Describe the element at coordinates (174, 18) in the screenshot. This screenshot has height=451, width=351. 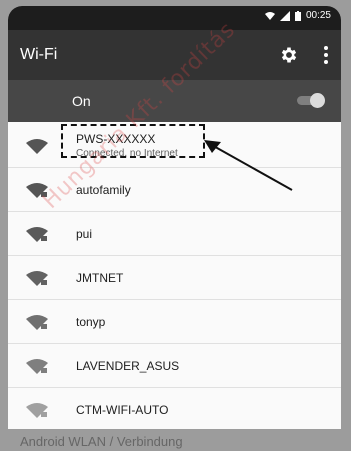
I see `status-bar: 00:25` at that location.